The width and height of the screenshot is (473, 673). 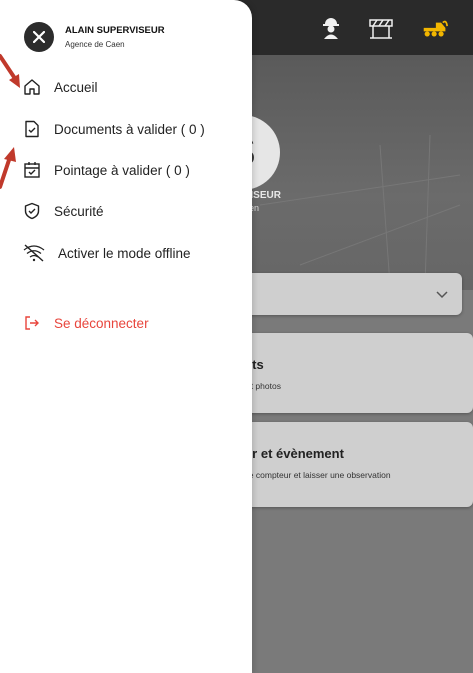 What do you see at coordinates (32, 129) in the screenshot?
I see `document-check-icon` at bounding box center [32, 129].